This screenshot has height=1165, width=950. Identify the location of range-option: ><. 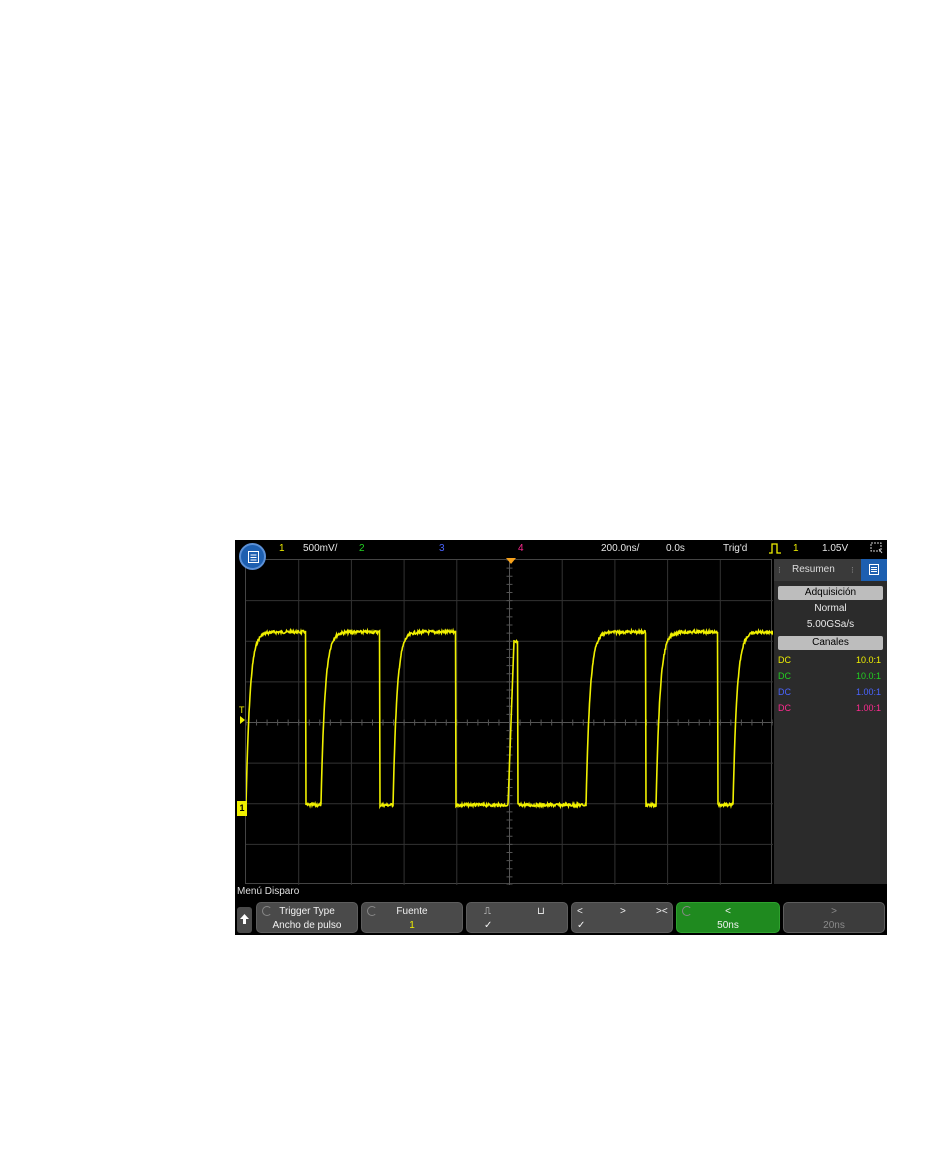
(662, 911).